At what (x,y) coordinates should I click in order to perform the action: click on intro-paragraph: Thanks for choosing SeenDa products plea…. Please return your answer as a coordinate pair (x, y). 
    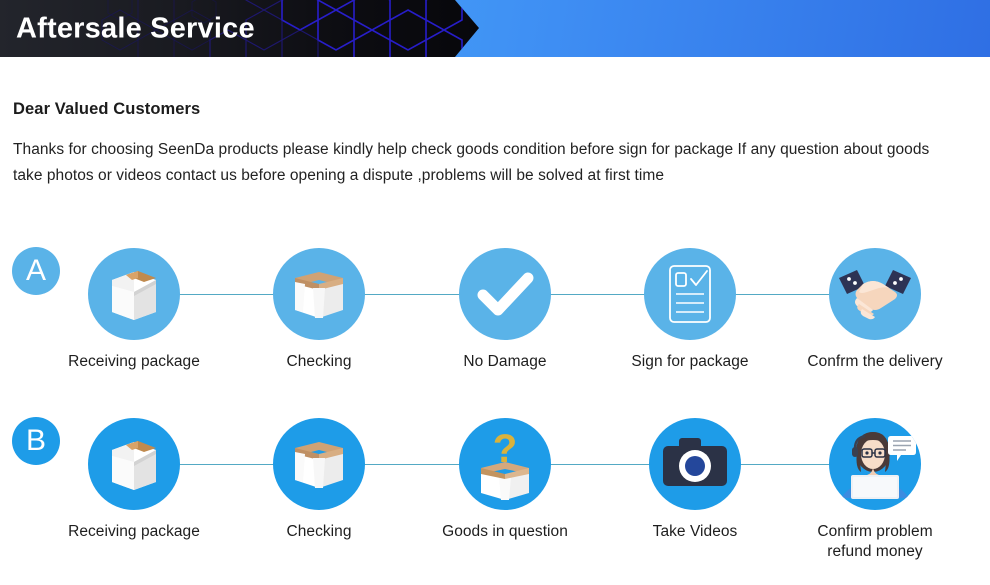
    Looking at the image, I should click on (471, 162).